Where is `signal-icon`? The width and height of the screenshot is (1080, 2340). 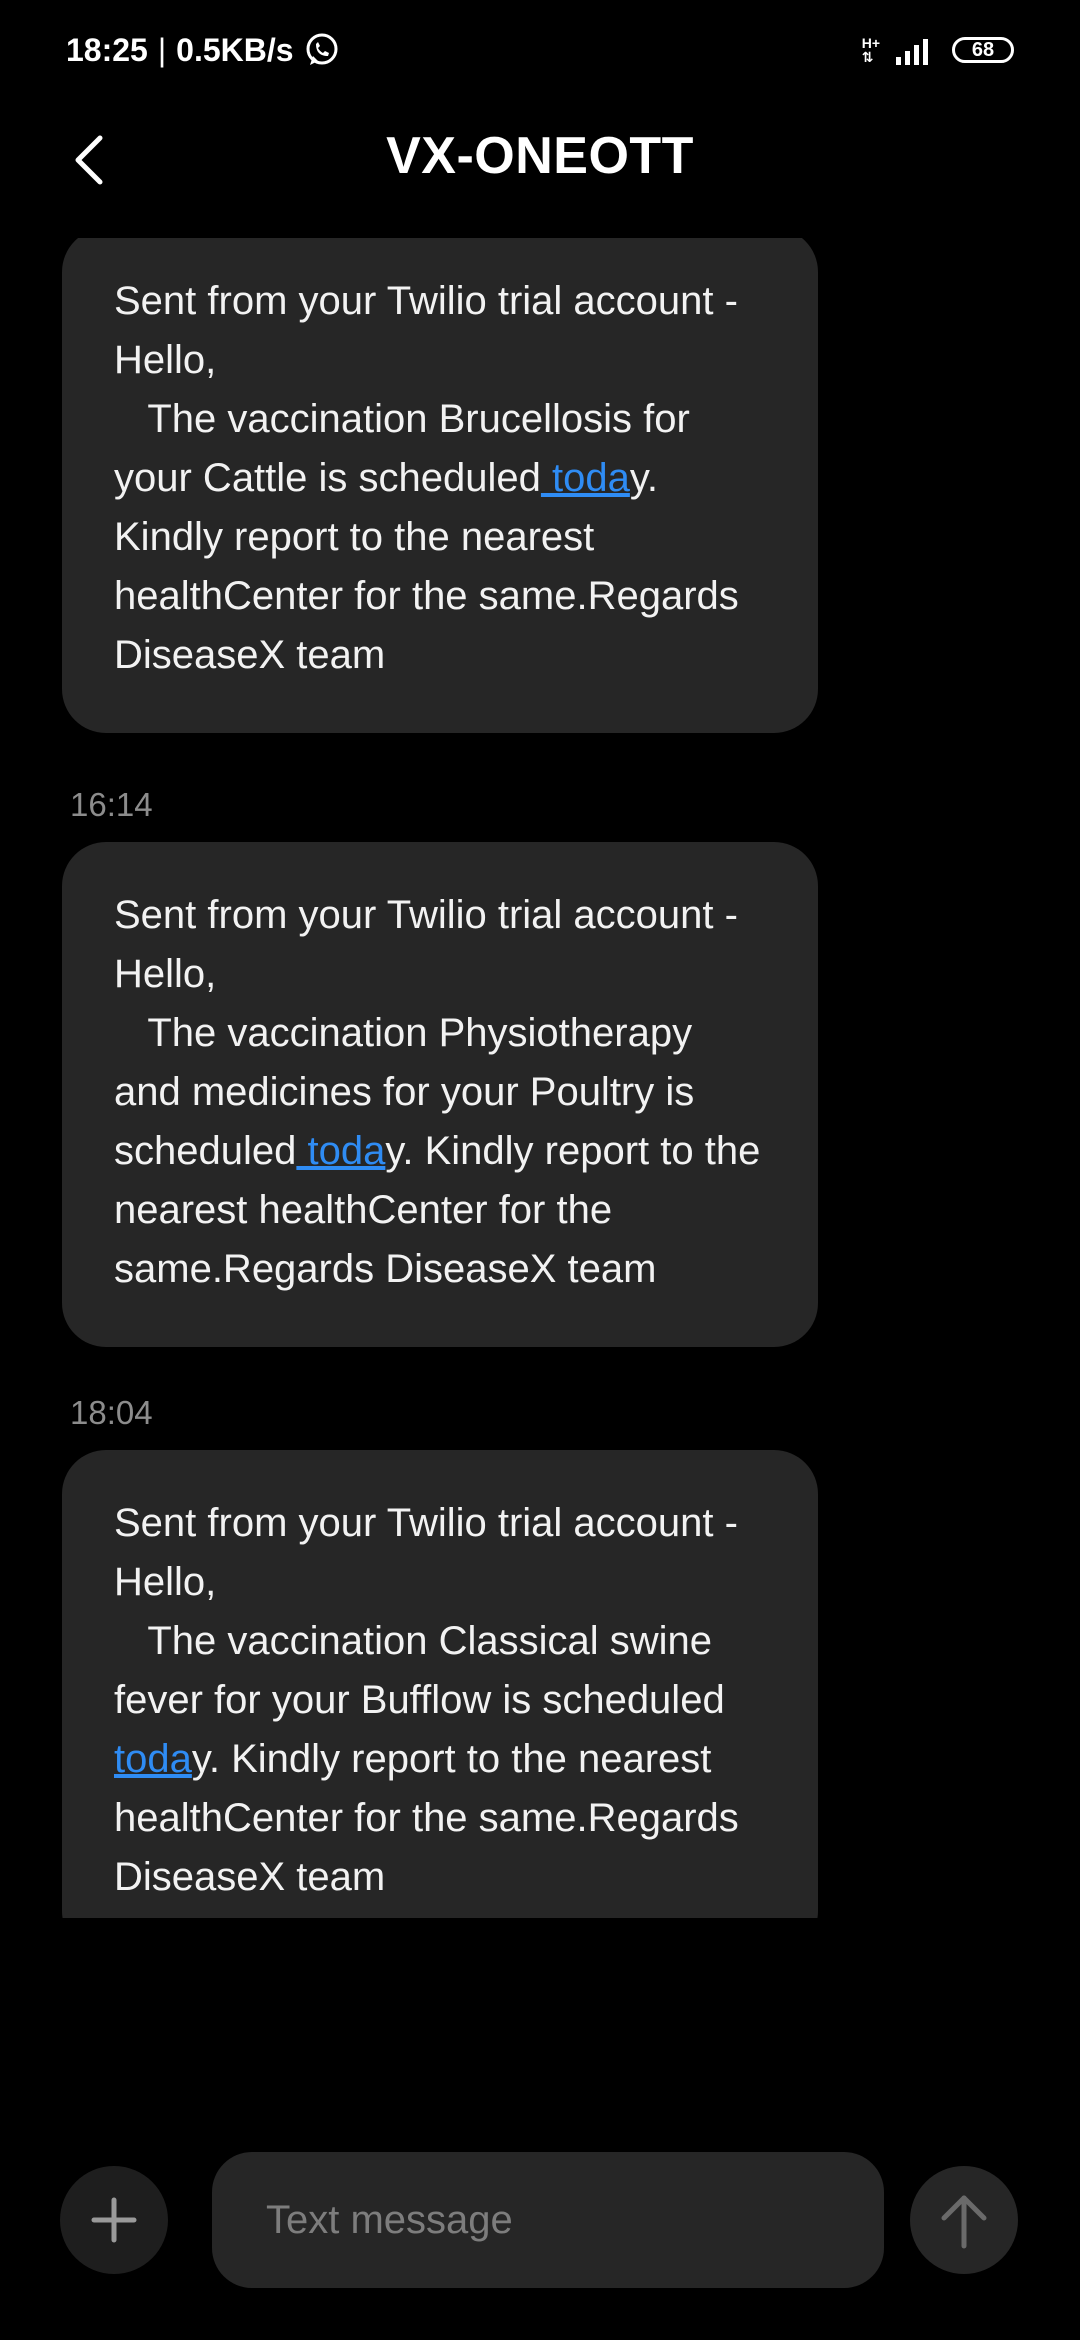 signal-icon is located at coordinates (916, 50).